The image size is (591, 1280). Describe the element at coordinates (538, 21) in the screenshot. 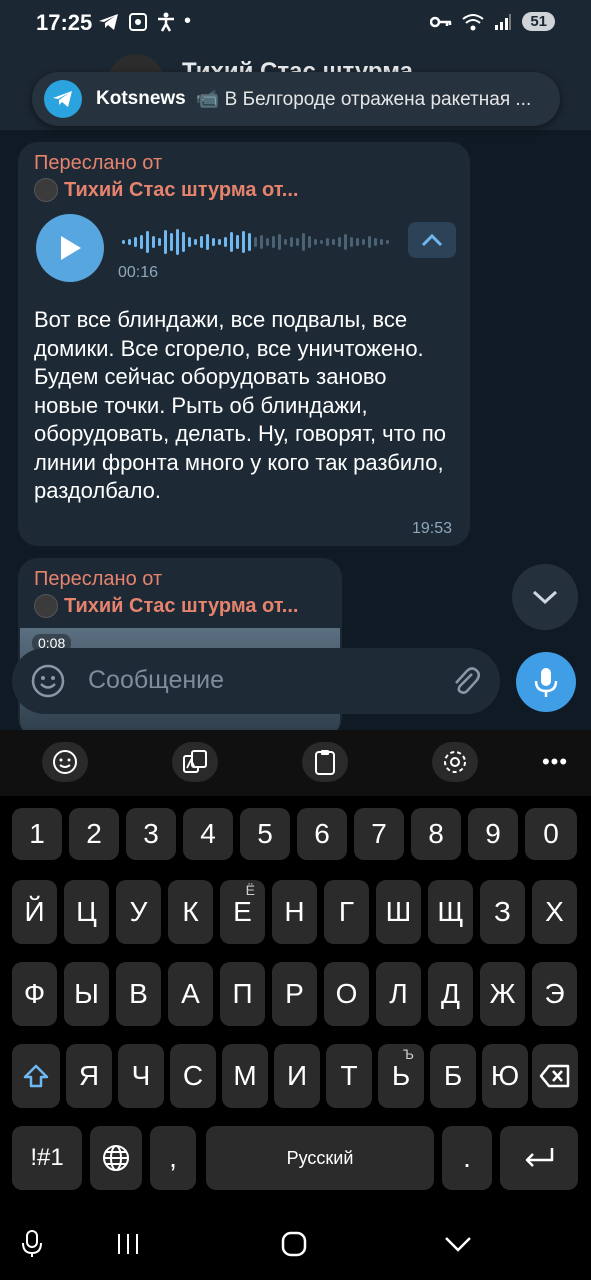

I see `battery-indicator: 51` at that location.